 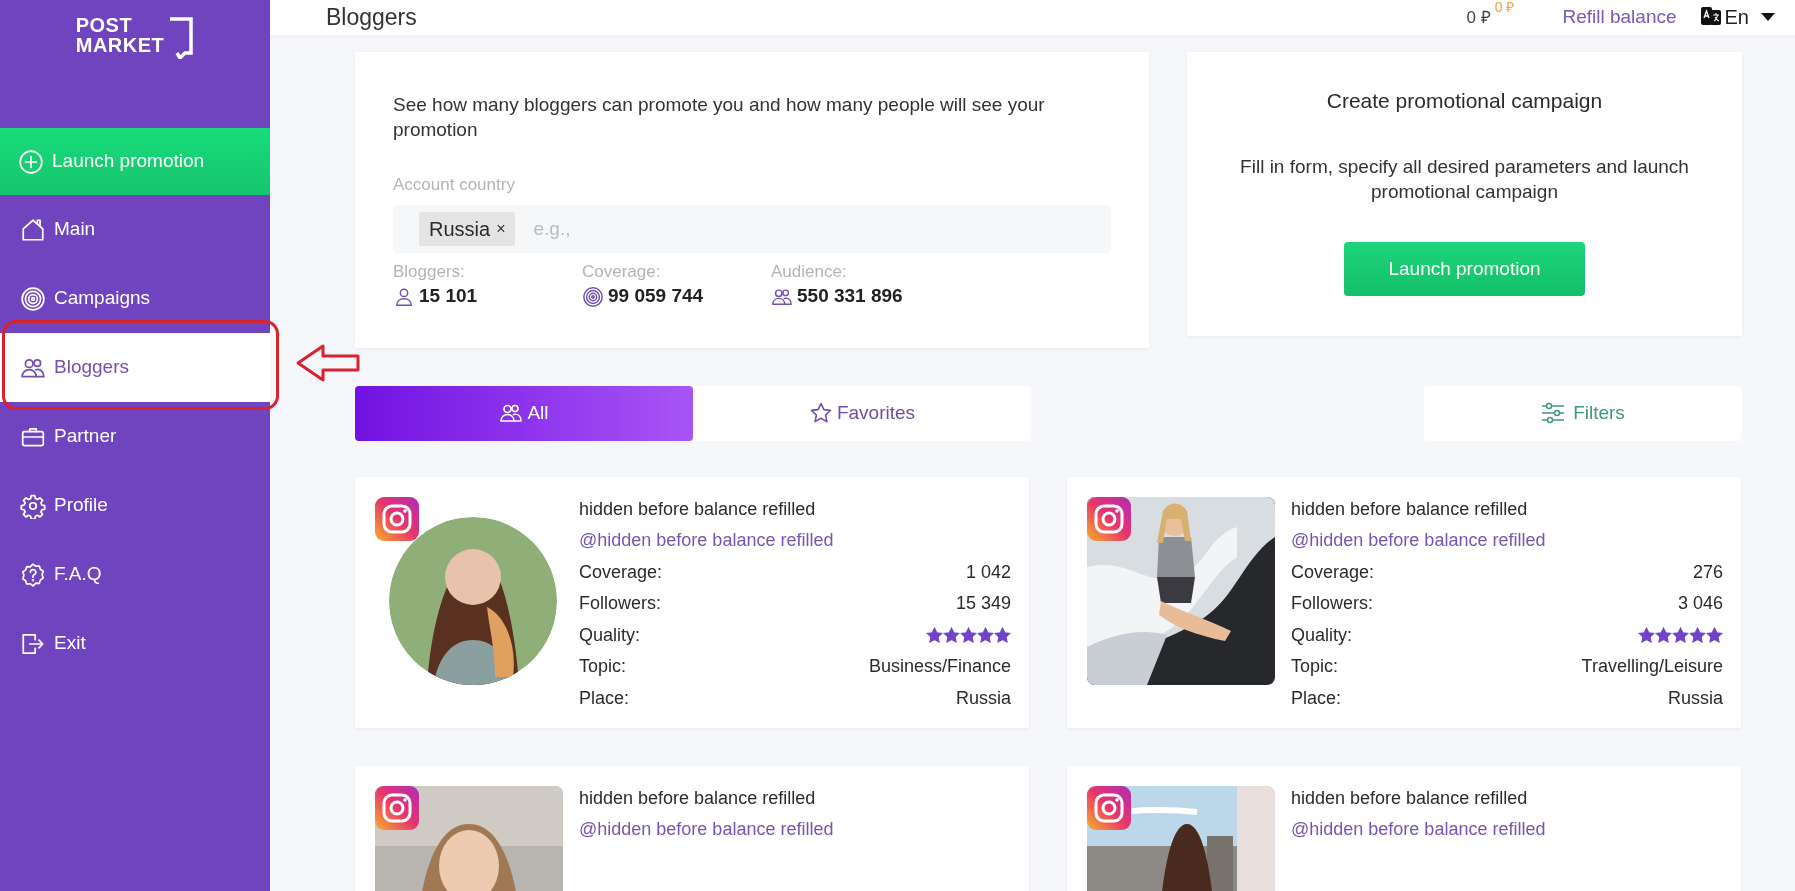 I want to click on sidebar-item: F.A.Q, so click(x=135, y=574).